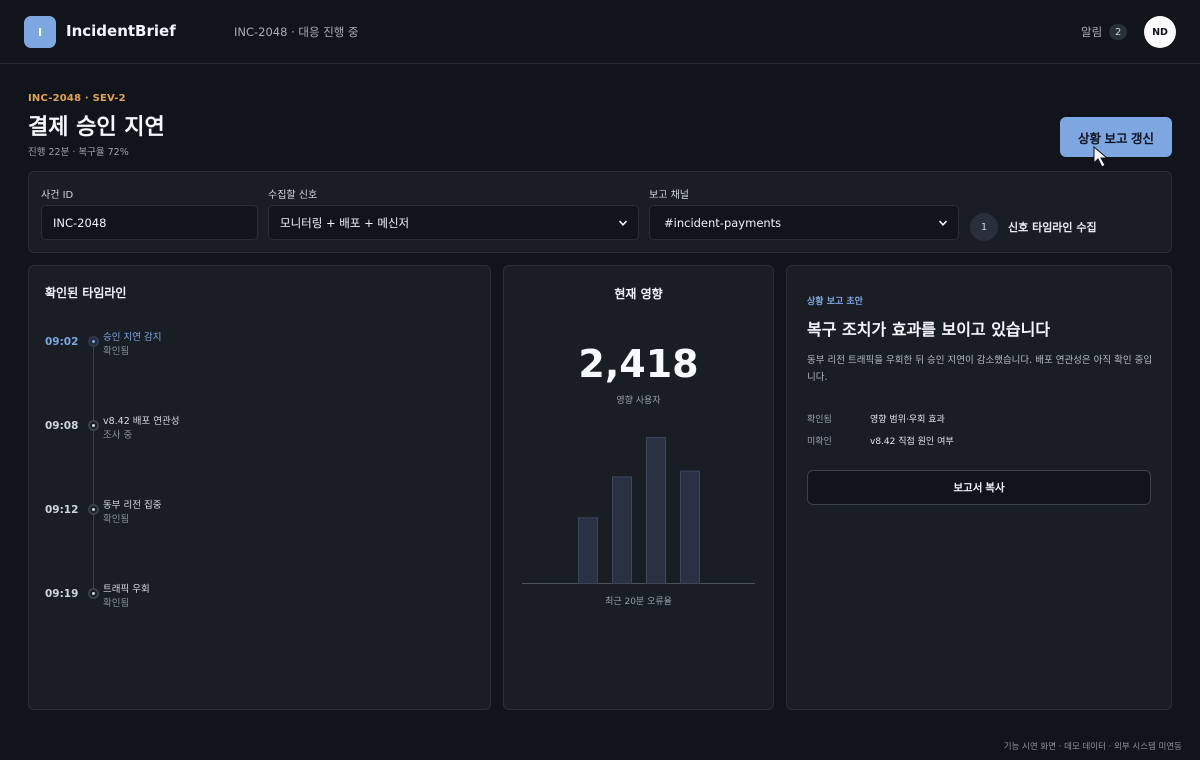  Describe the element at coordinates (1092, 32) in the screenshot. I see `notifications-label: 알림` at that location.